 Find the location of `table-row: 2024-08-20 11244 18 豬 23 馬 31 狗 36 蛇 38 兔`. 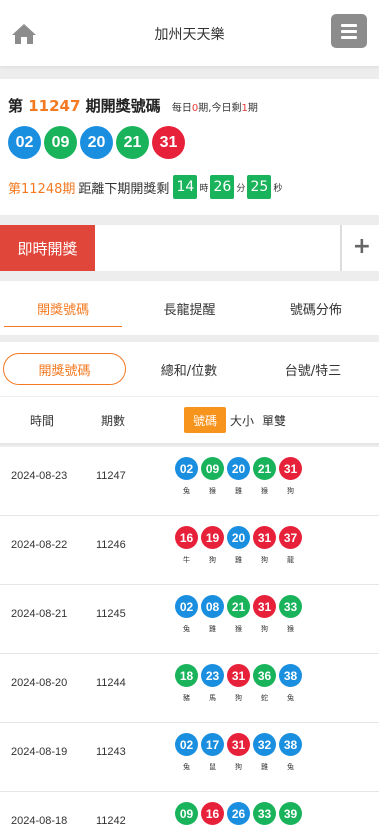

table-row: 2024-08-20 11244 18 豬 23 馬 31 狗 36 蛇 38 兔 is located at coordinates (189, 688).